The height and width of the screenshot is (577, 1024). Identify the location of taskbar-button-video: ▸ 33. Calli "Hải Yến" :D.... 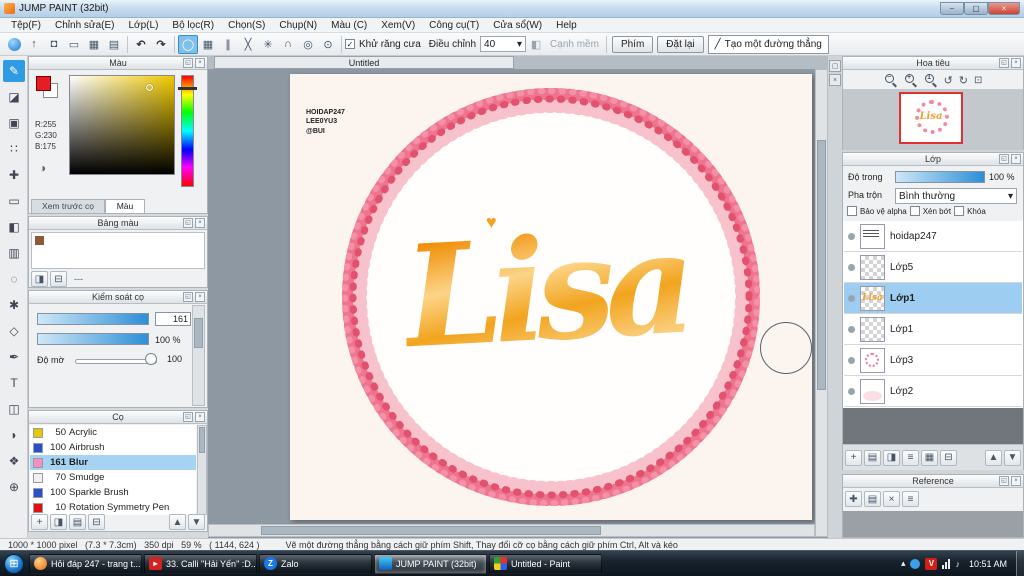
(200, 563).